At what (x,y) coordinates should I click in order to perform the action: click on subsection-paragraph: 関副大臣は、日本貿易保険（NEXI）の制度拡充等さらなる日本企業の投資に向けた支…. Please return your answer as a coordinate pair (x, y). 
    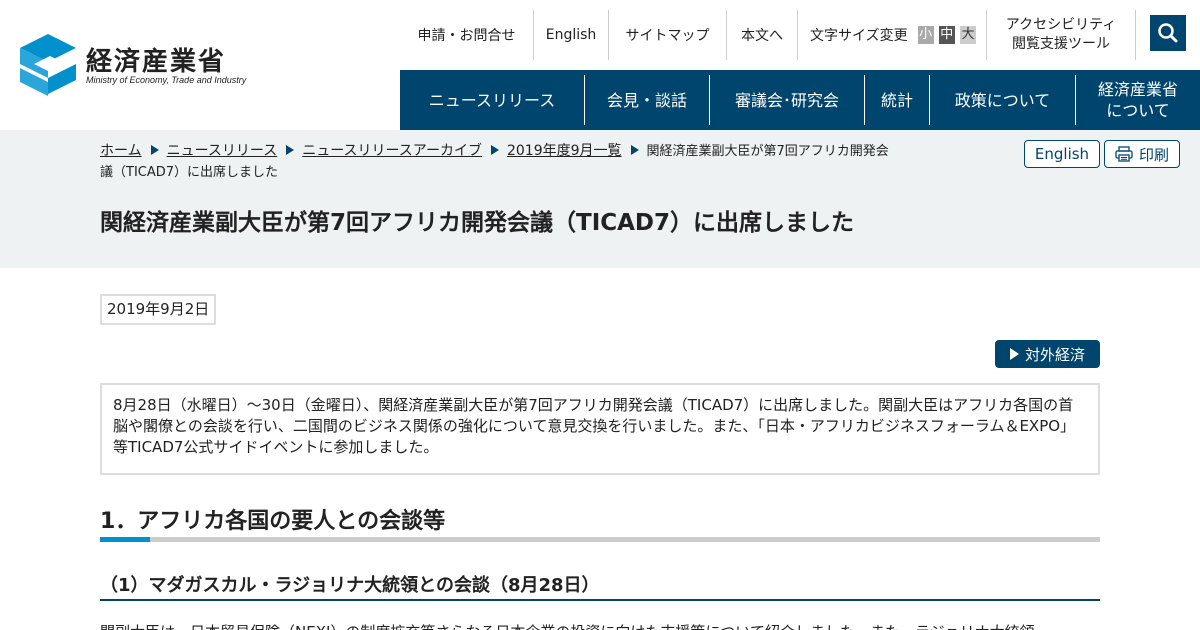
    Looking at the image, I should click on (600, 625).